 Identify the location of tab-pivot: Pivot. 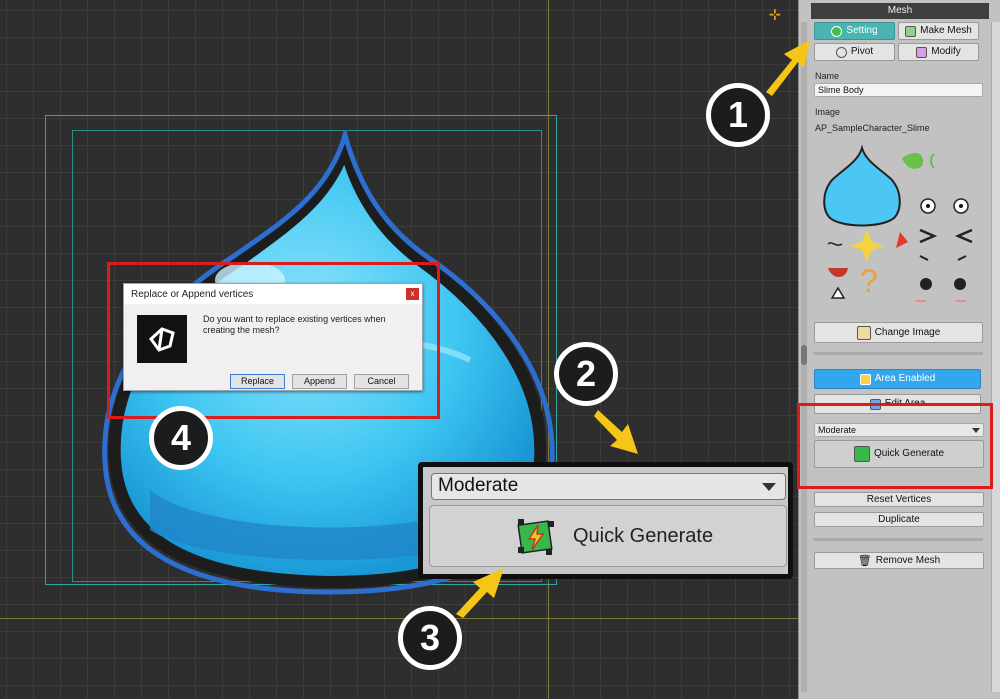
(854, 52).